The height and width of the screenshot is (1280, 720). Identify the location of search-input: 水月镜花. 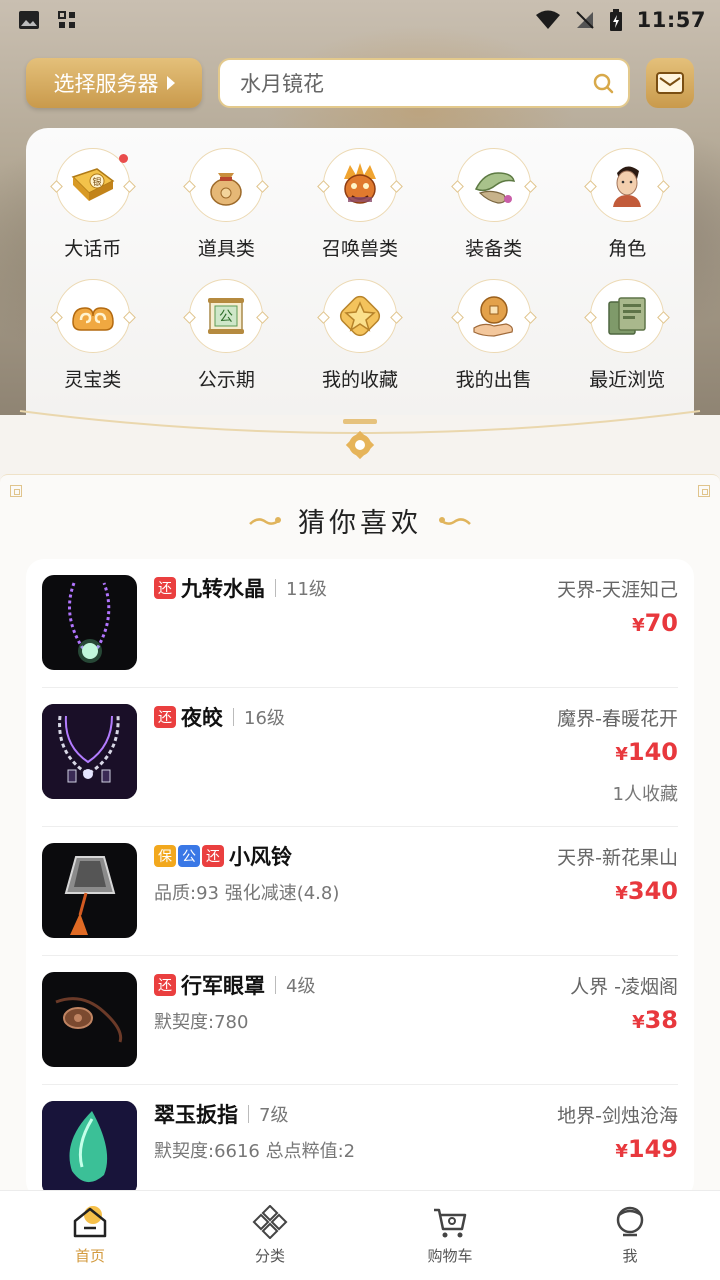
(424, 83).